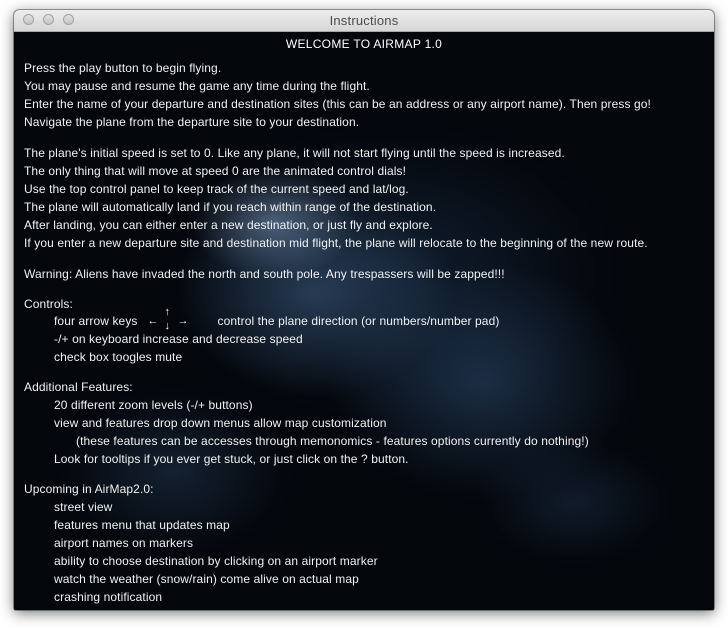 The height and width of the screenshot is (630, 728). I want to click on upcoming-item: features menu that updates map, so click(142, 525).